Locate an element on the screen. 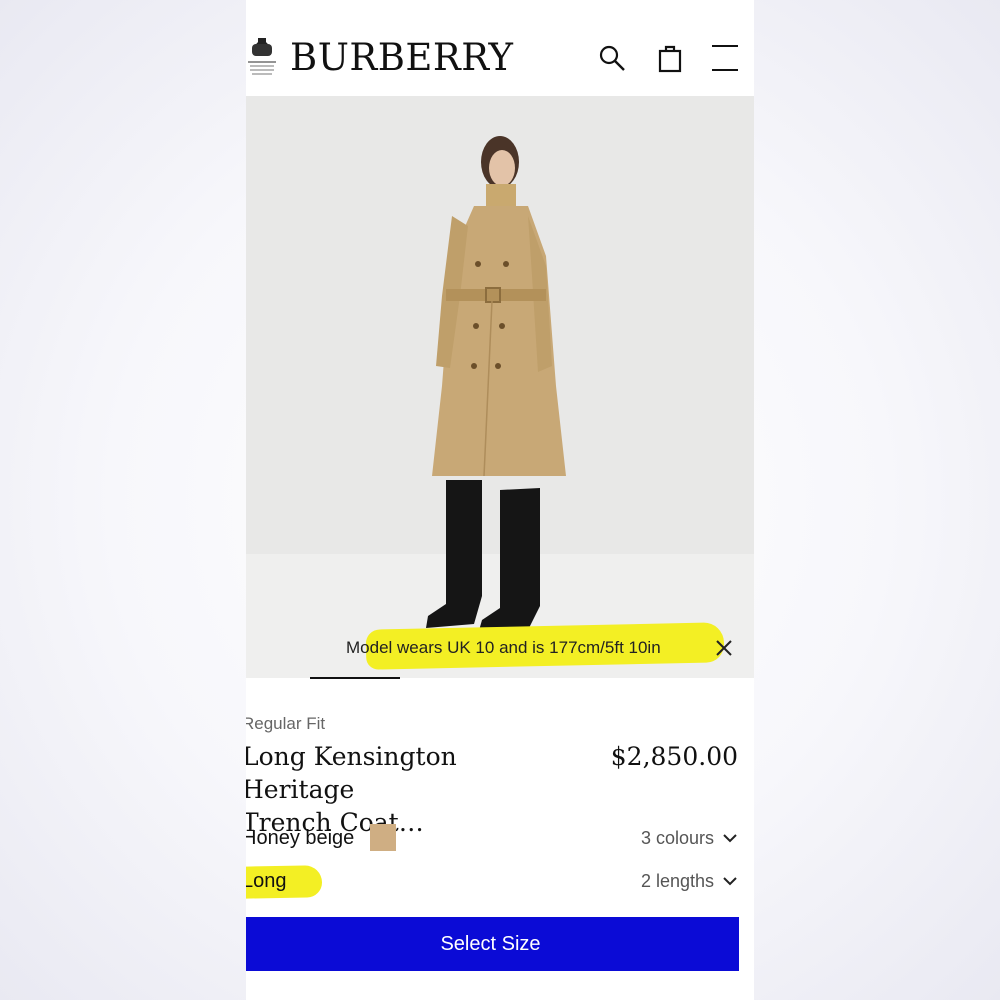 Image resolution: width=1000 pixels, height=1000 pixels. fit-label: Regular Fit is located at coordinates (286, 723).